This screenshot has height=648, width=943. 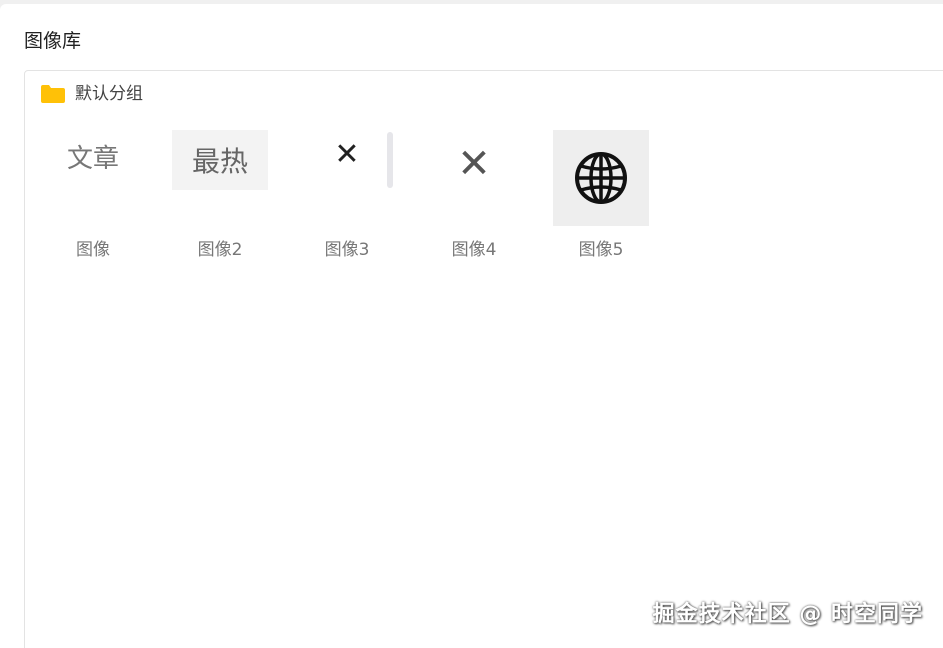 I want to click on thumbnail-edge, so click(x=390, y=160).